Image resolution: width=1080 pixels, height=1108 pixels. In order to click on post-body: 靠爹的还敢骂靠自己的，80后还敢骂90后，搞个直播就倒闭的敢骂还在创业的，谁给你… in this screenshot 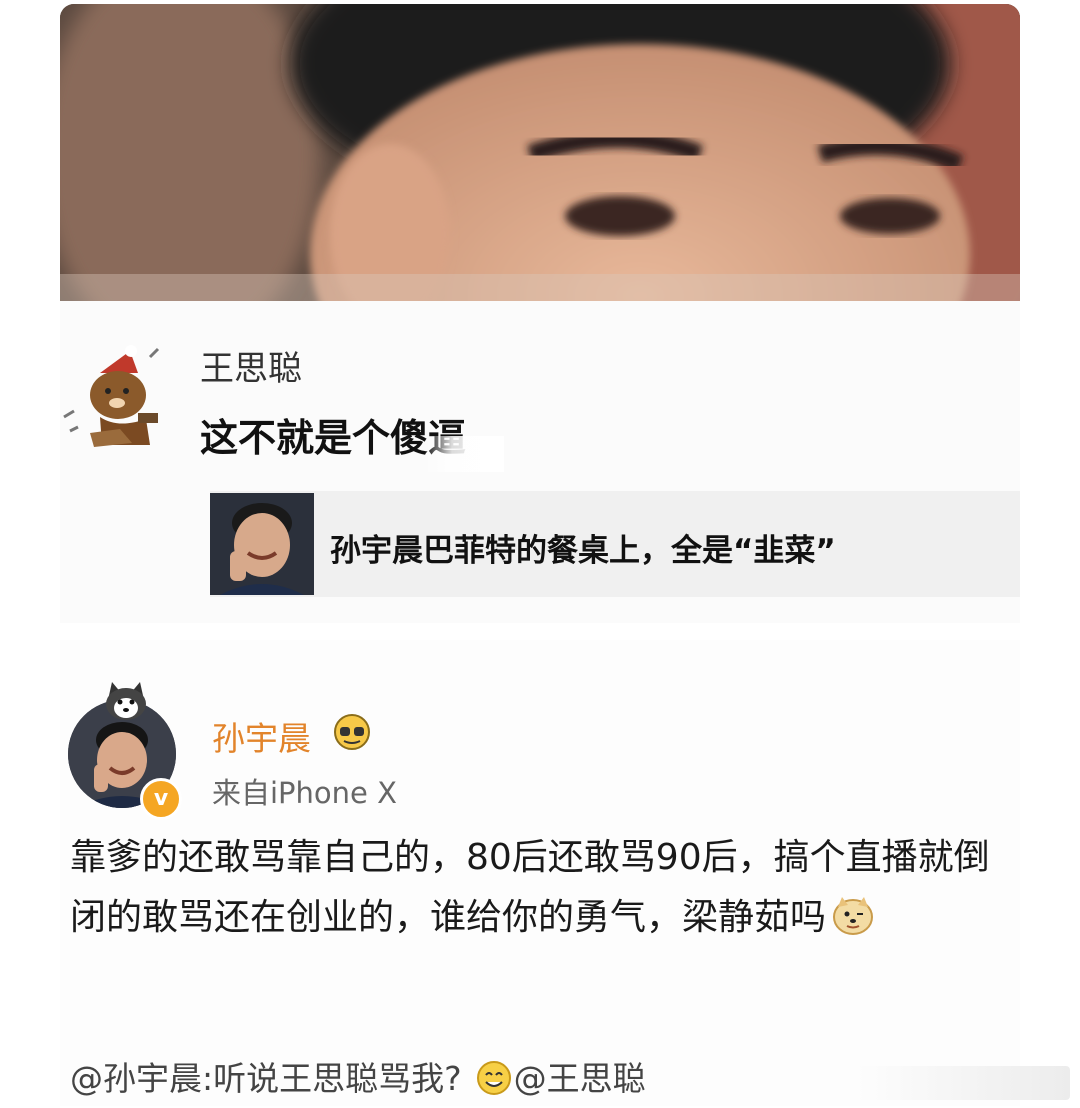, I will do `click(540, 888)`.